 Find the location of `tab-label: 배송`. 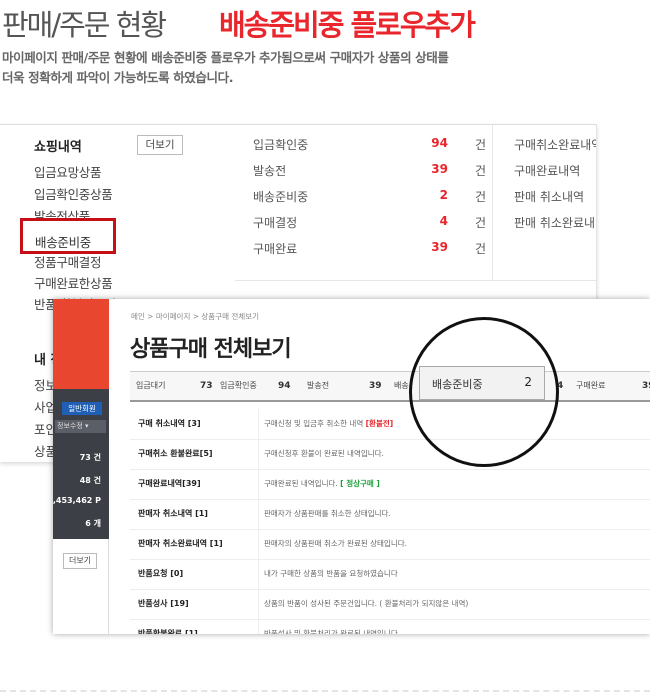

tab-label: 배송 is located at coordinates (401, 385).